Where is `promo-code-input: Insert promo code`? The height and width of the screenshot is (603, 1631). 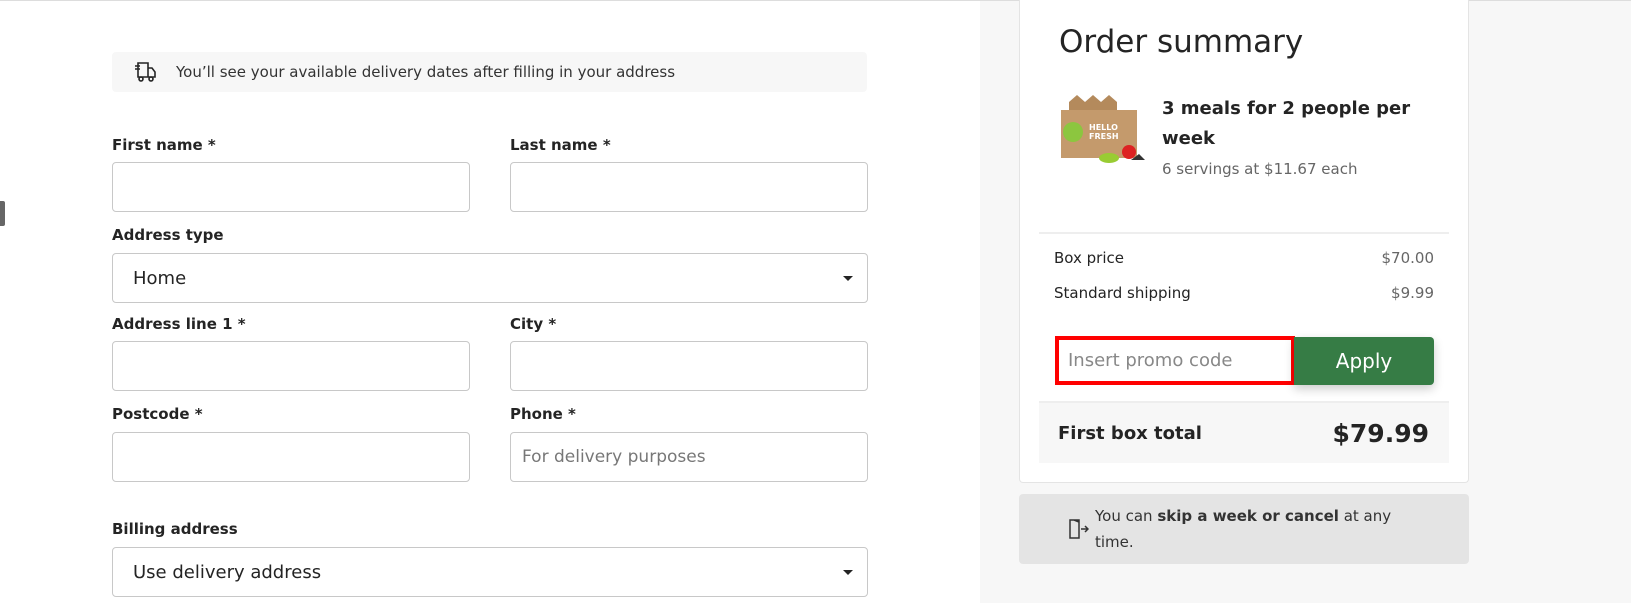
promo-code-input: Insert promo code is located at coordinates (1175, 360).